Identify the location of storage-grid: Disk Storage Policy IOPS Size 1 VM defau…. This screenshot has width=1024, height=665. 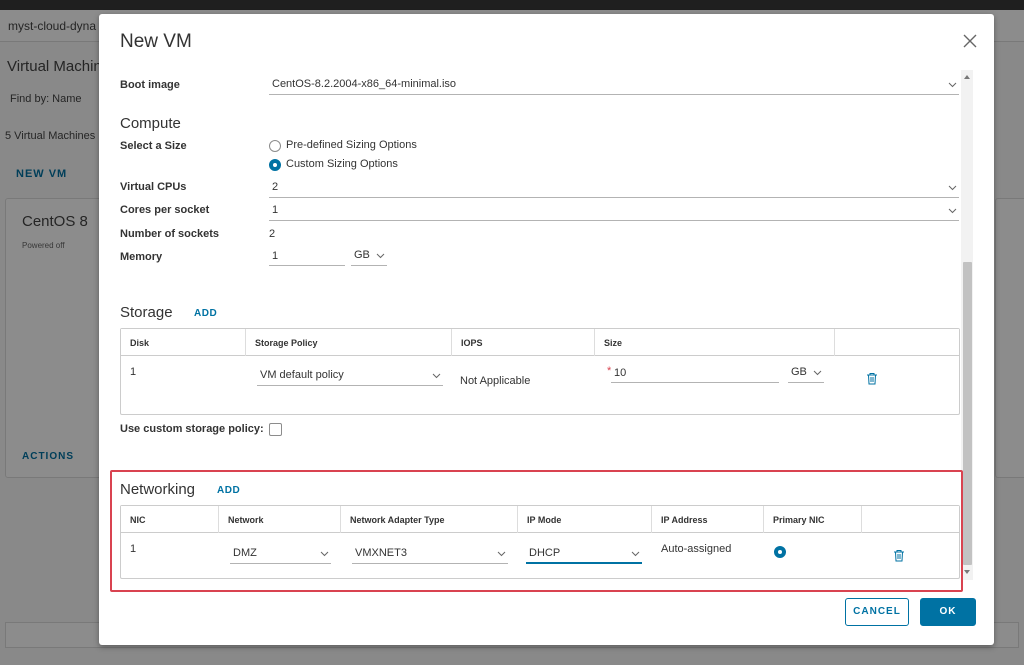
(540, 371).